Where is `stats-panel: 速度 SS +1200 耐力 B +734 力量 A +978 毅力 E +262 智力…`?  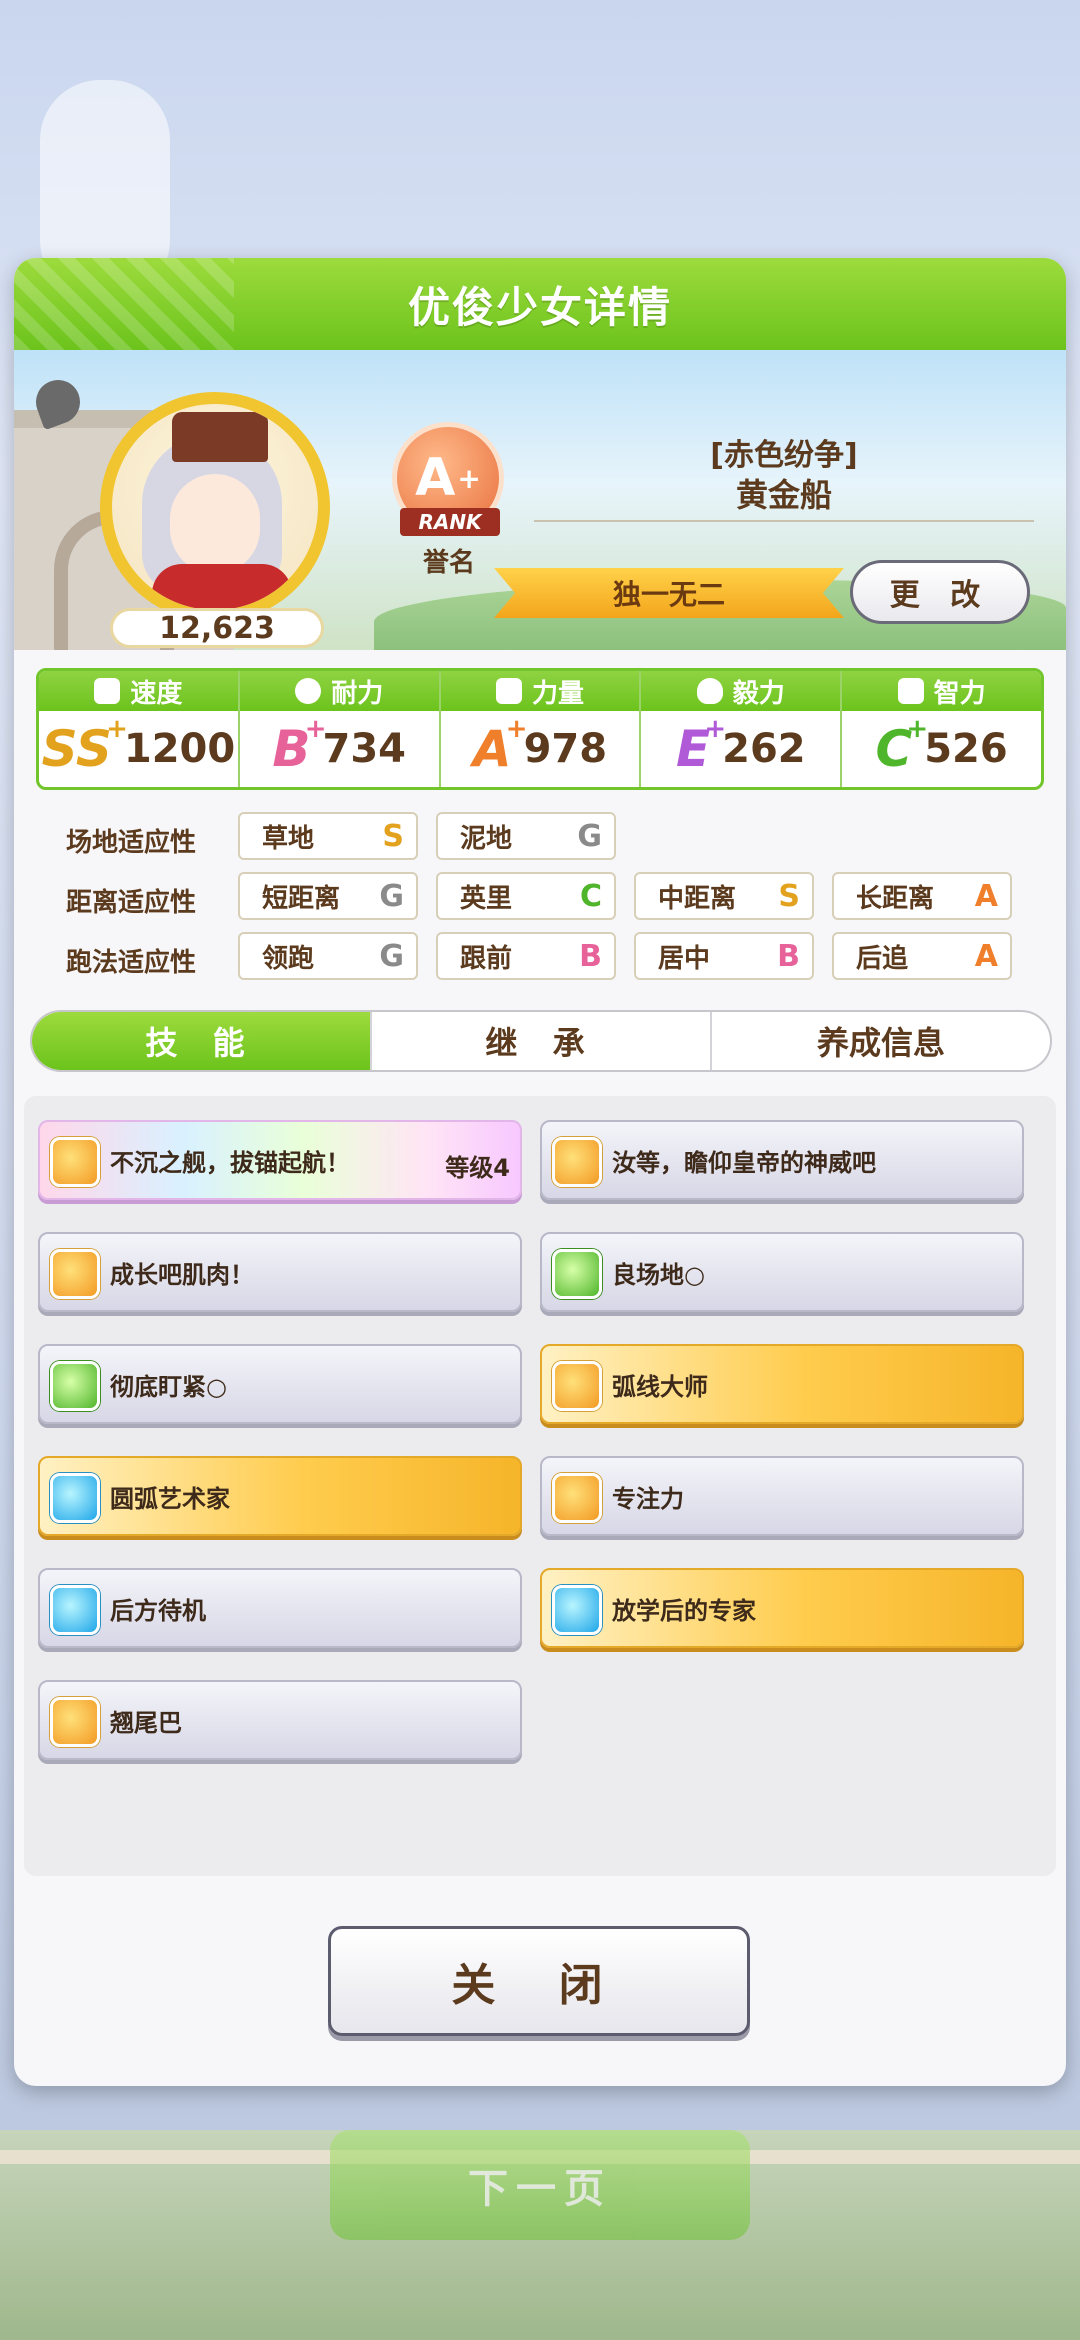 stats-panel: 速度 SS +1200 耐力 B +734 力量 A +978 毅力 E +262 智力… is located at coordinates (540, 729).